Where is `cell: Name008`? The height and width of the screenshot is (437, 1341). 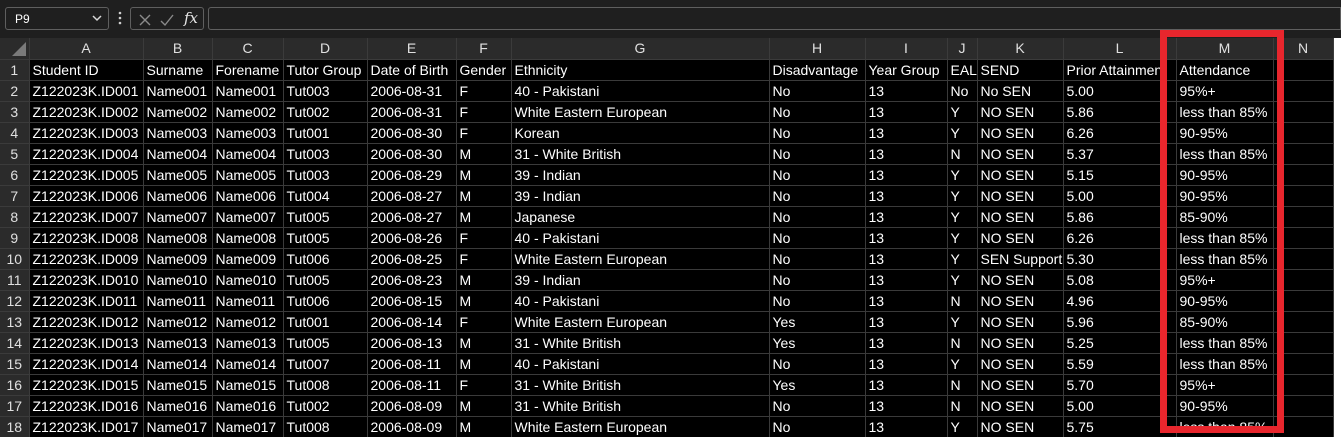 cell: Name008 is located at coordinates (178, 238).